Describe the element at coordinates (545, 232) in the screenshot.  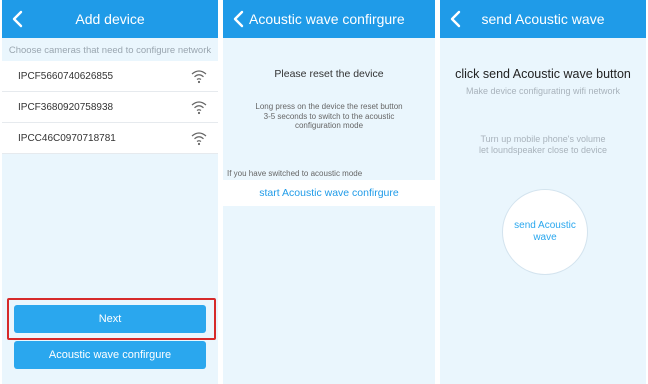
I see `send-acoustic-wave-button: send Acoustic wave` at that location.